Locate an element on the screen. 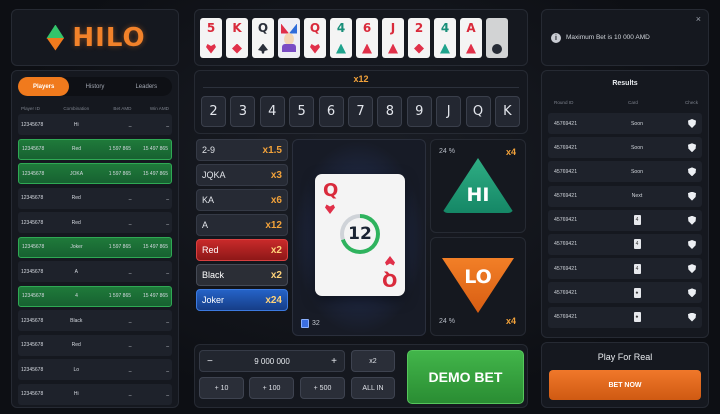 The height and width of the screenshot is (414, 720). tab-leaders: Leaders is located at coordinates (146, 86).